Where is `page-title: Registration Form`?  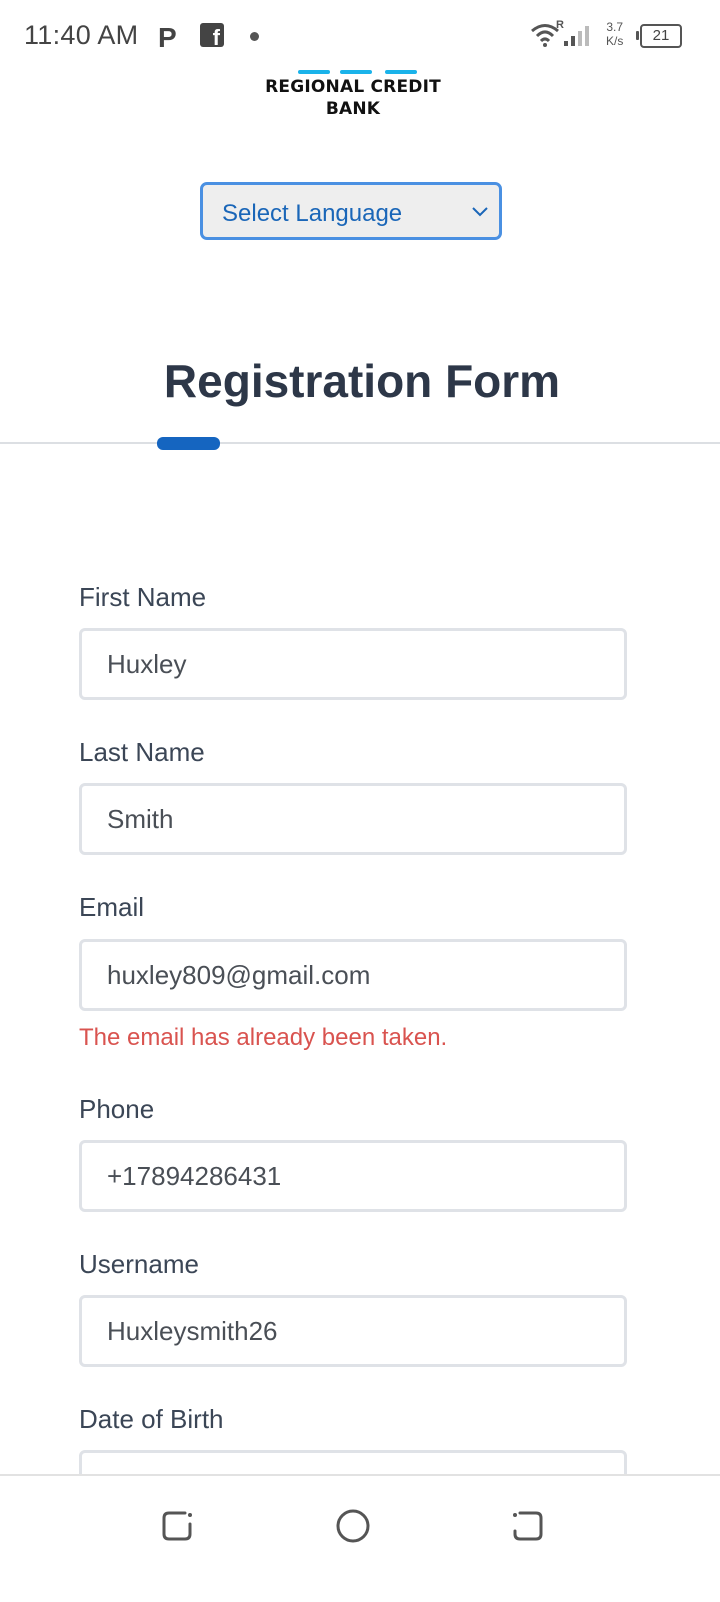 page-title: Registration Form is located at coordinates (362, 381).